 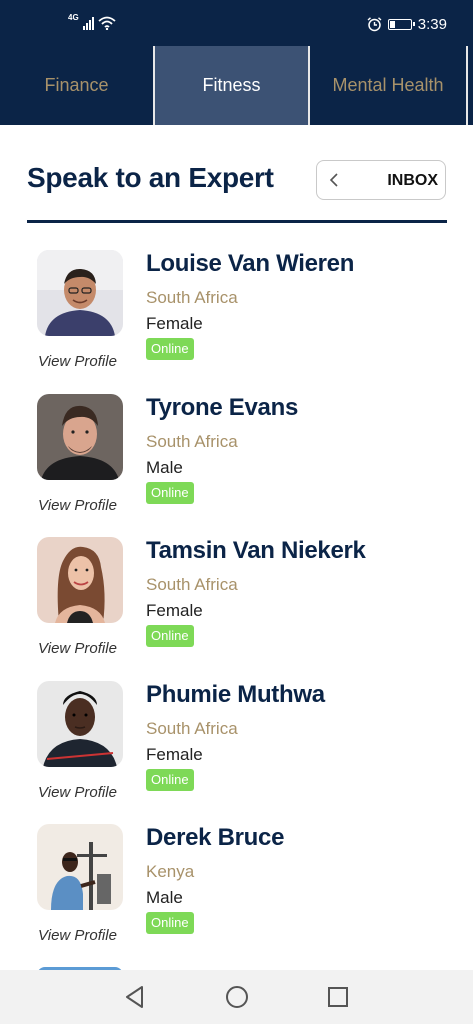 What do you see at coordinates (170, 871) in the screenshot?
I see `expert-country: Kenya` at bounding box center [170, 871].